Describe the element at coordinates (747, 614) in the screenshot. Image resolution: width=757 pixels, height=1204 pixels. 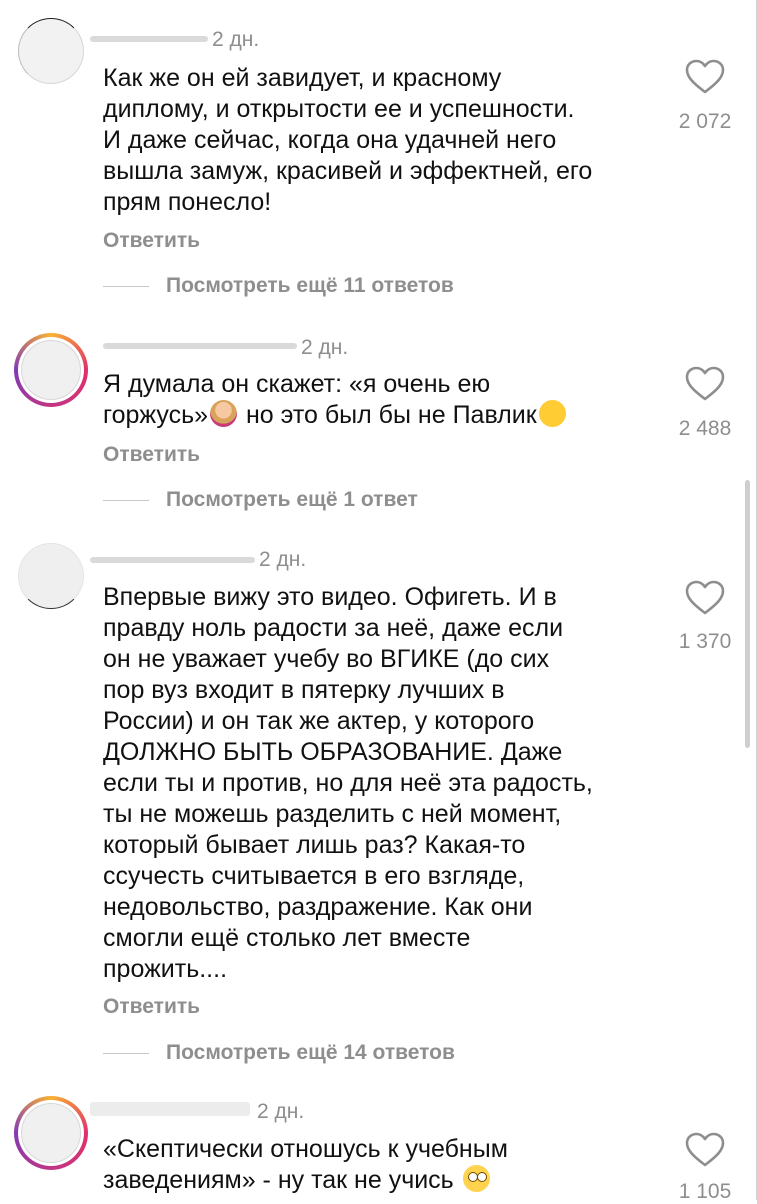
I see `scrollbar` at that location.